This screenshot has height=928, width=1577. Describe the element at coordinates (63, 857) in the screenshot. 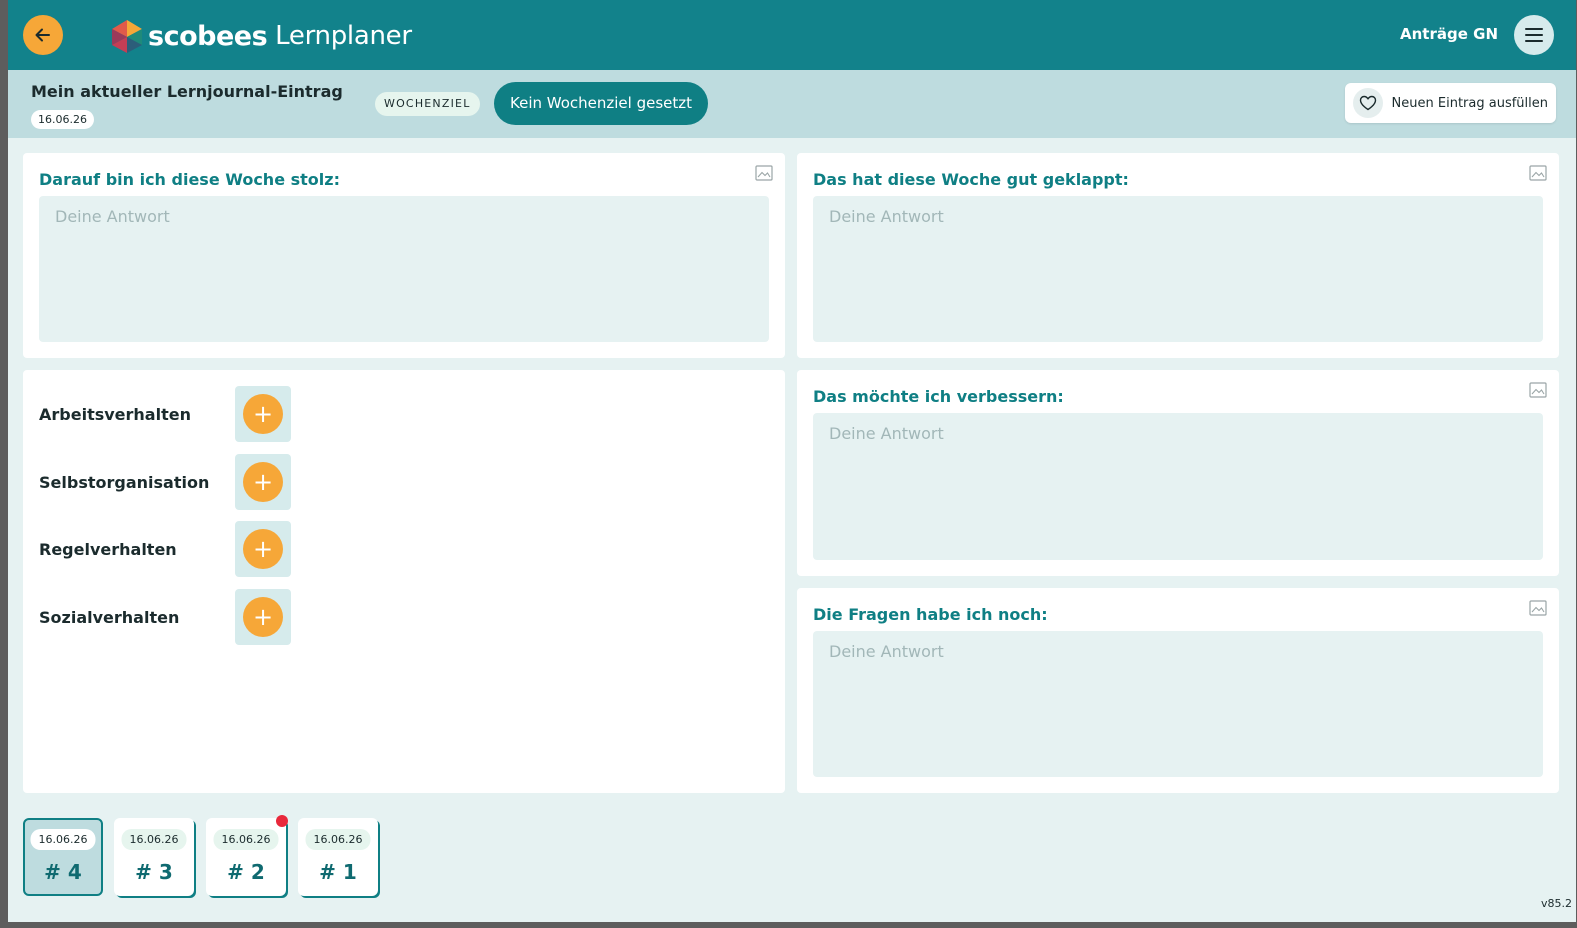

I see `entry-tile: 16.06.26 # 4` at that location.